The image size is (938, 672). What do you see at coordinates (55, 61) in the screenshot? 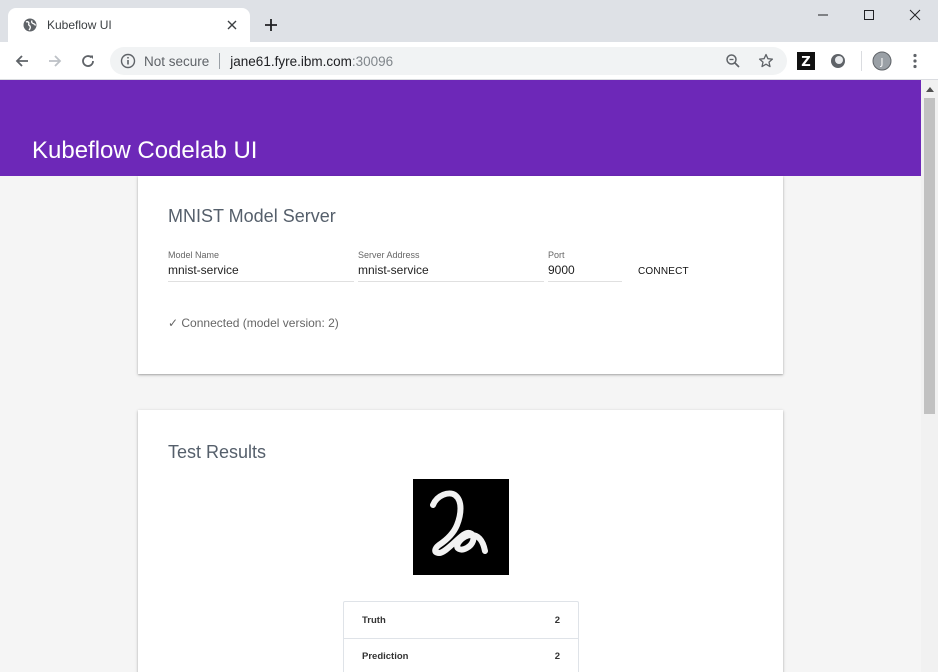
I see `forward-arrow-icon` at bounding box center [55, 61].